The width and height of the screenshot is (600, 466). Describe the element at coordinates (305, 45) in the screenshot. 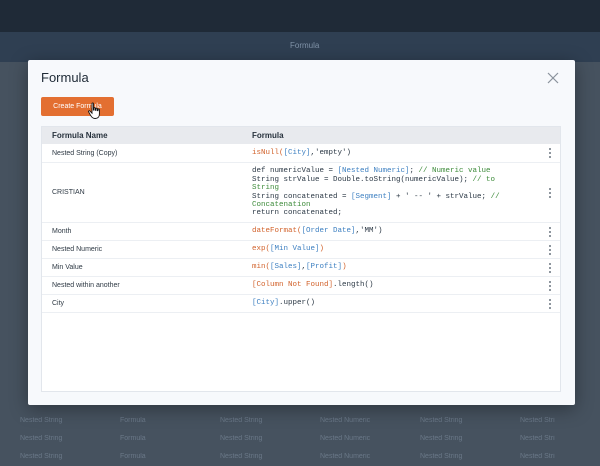

I see `app-header-title: Formula` at that location.